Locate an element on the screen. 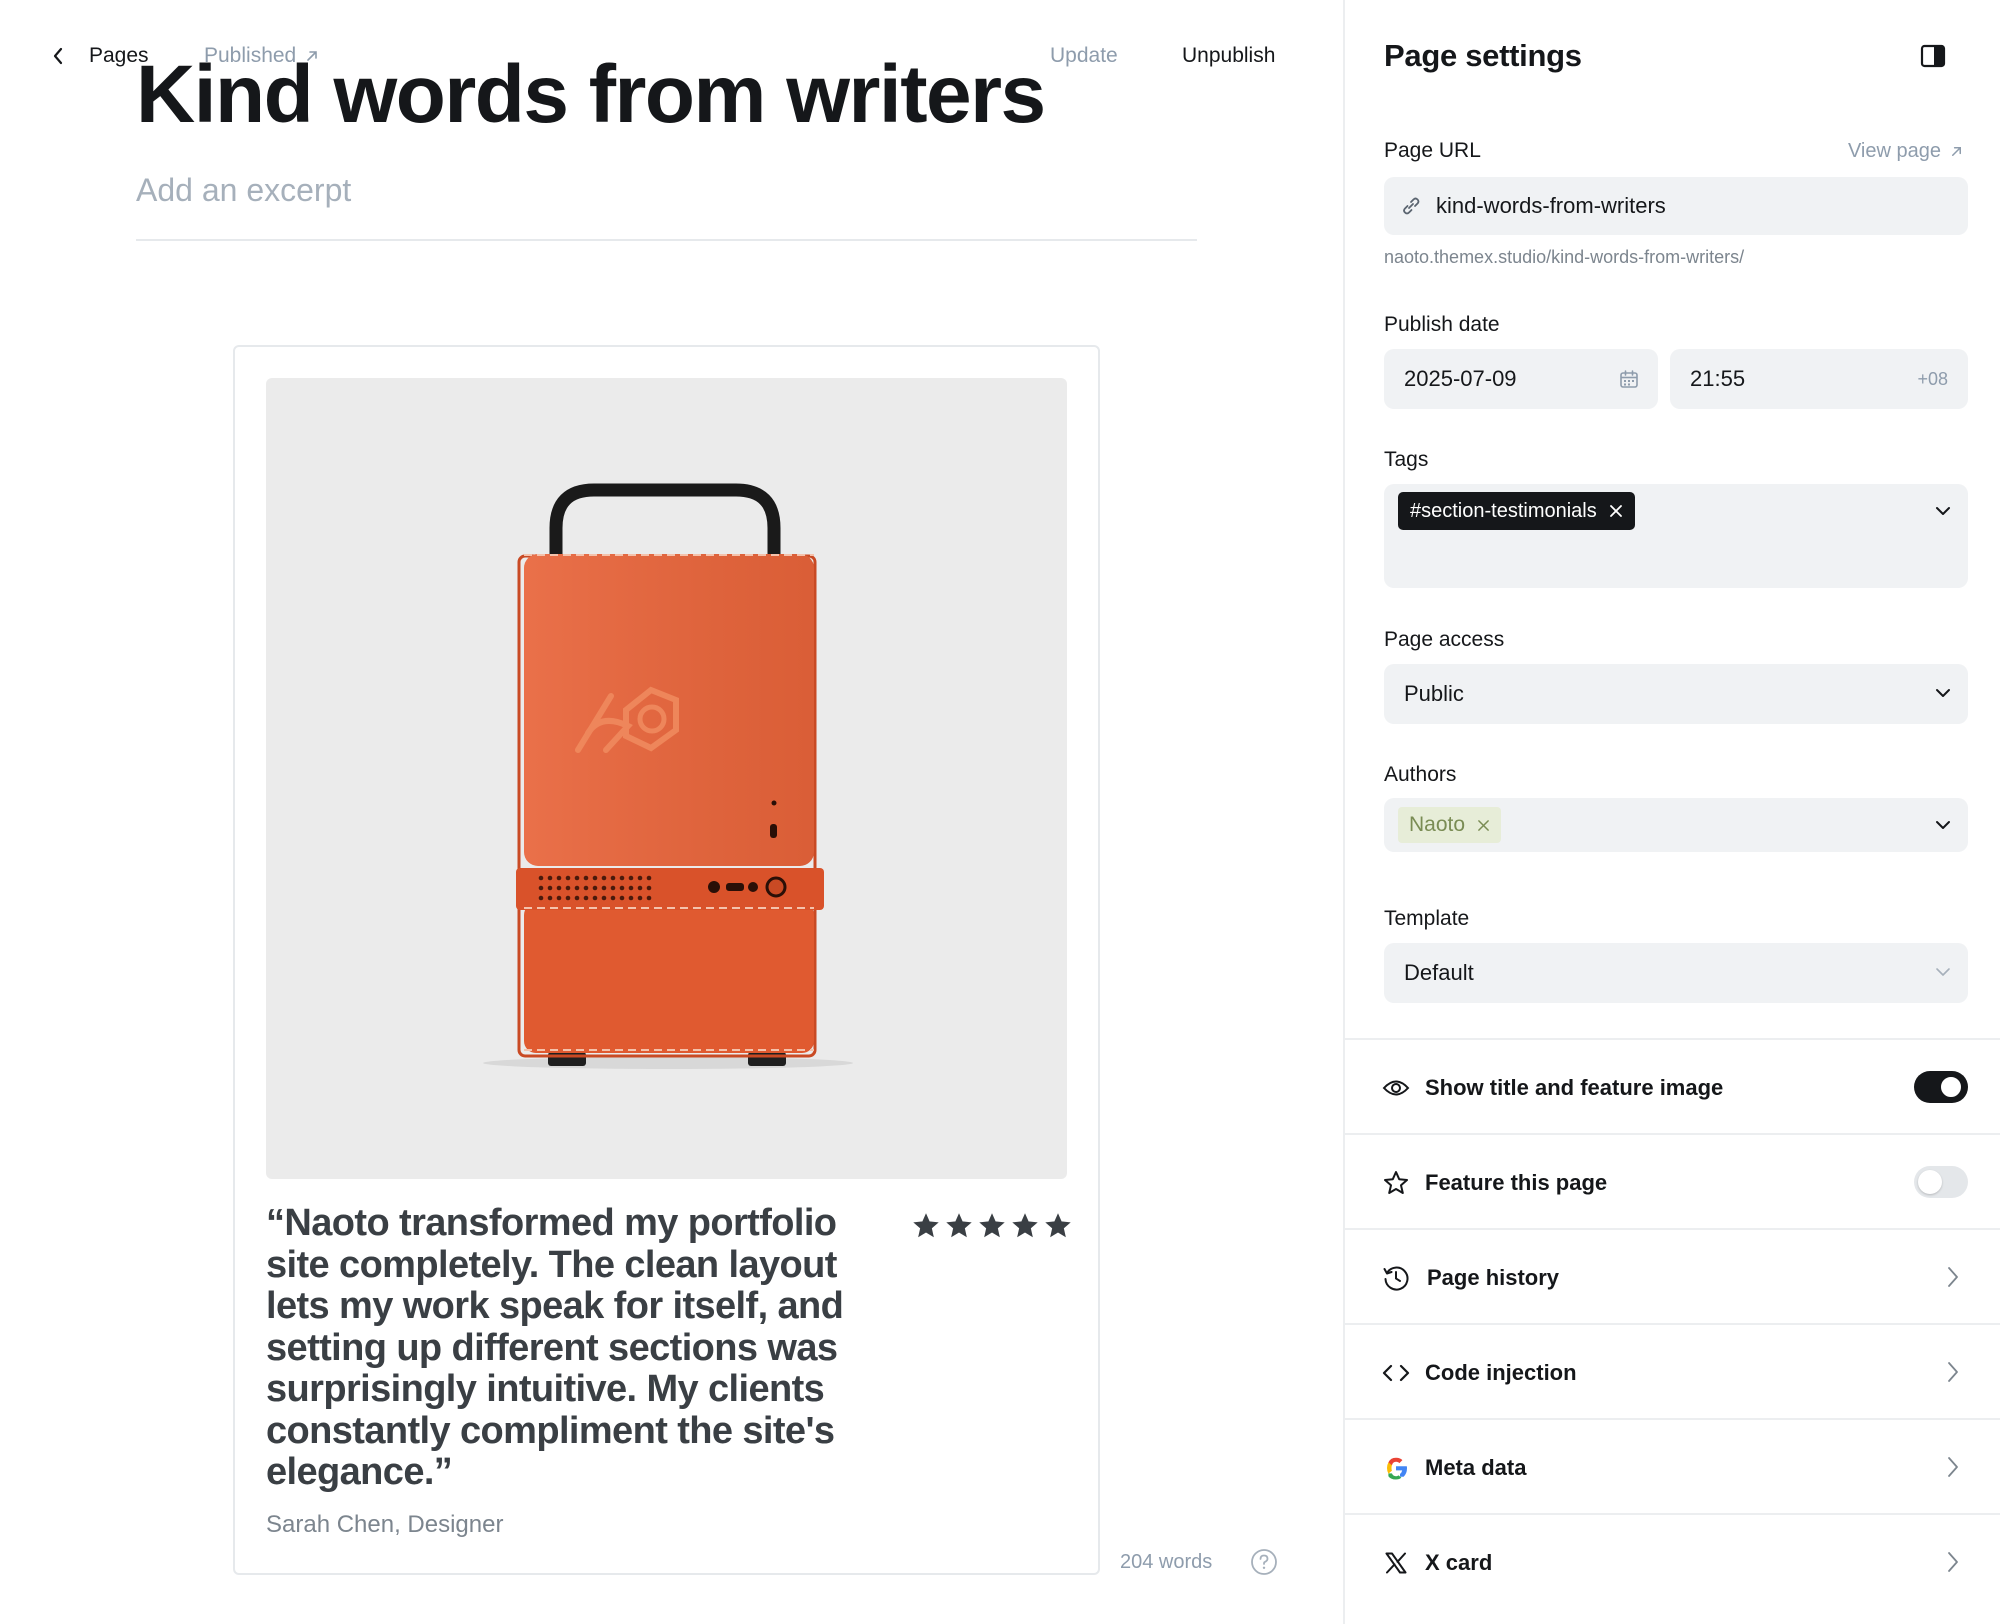 This screenshot has height=1624, width=2000. rating-stars is located at coordinates (992, 1226).